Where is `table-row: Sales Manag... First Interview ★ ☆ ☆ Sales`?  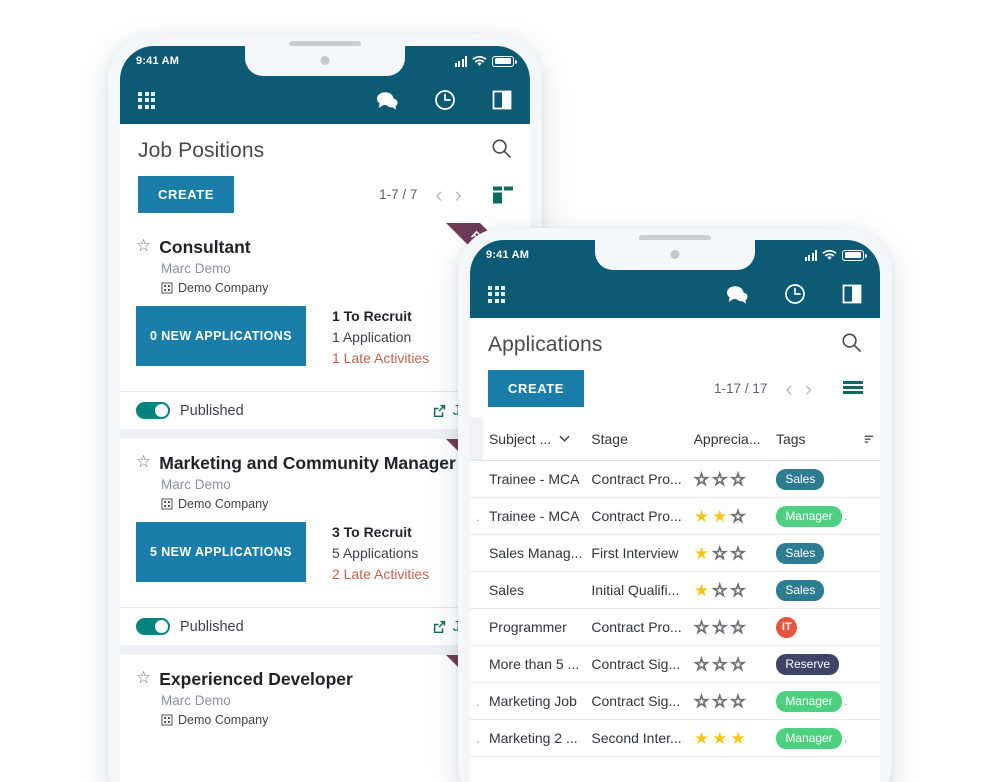 table-row: Sales Manag... First Interview ★ ☆ ☆ Sales is located at coordinates (675, 553).